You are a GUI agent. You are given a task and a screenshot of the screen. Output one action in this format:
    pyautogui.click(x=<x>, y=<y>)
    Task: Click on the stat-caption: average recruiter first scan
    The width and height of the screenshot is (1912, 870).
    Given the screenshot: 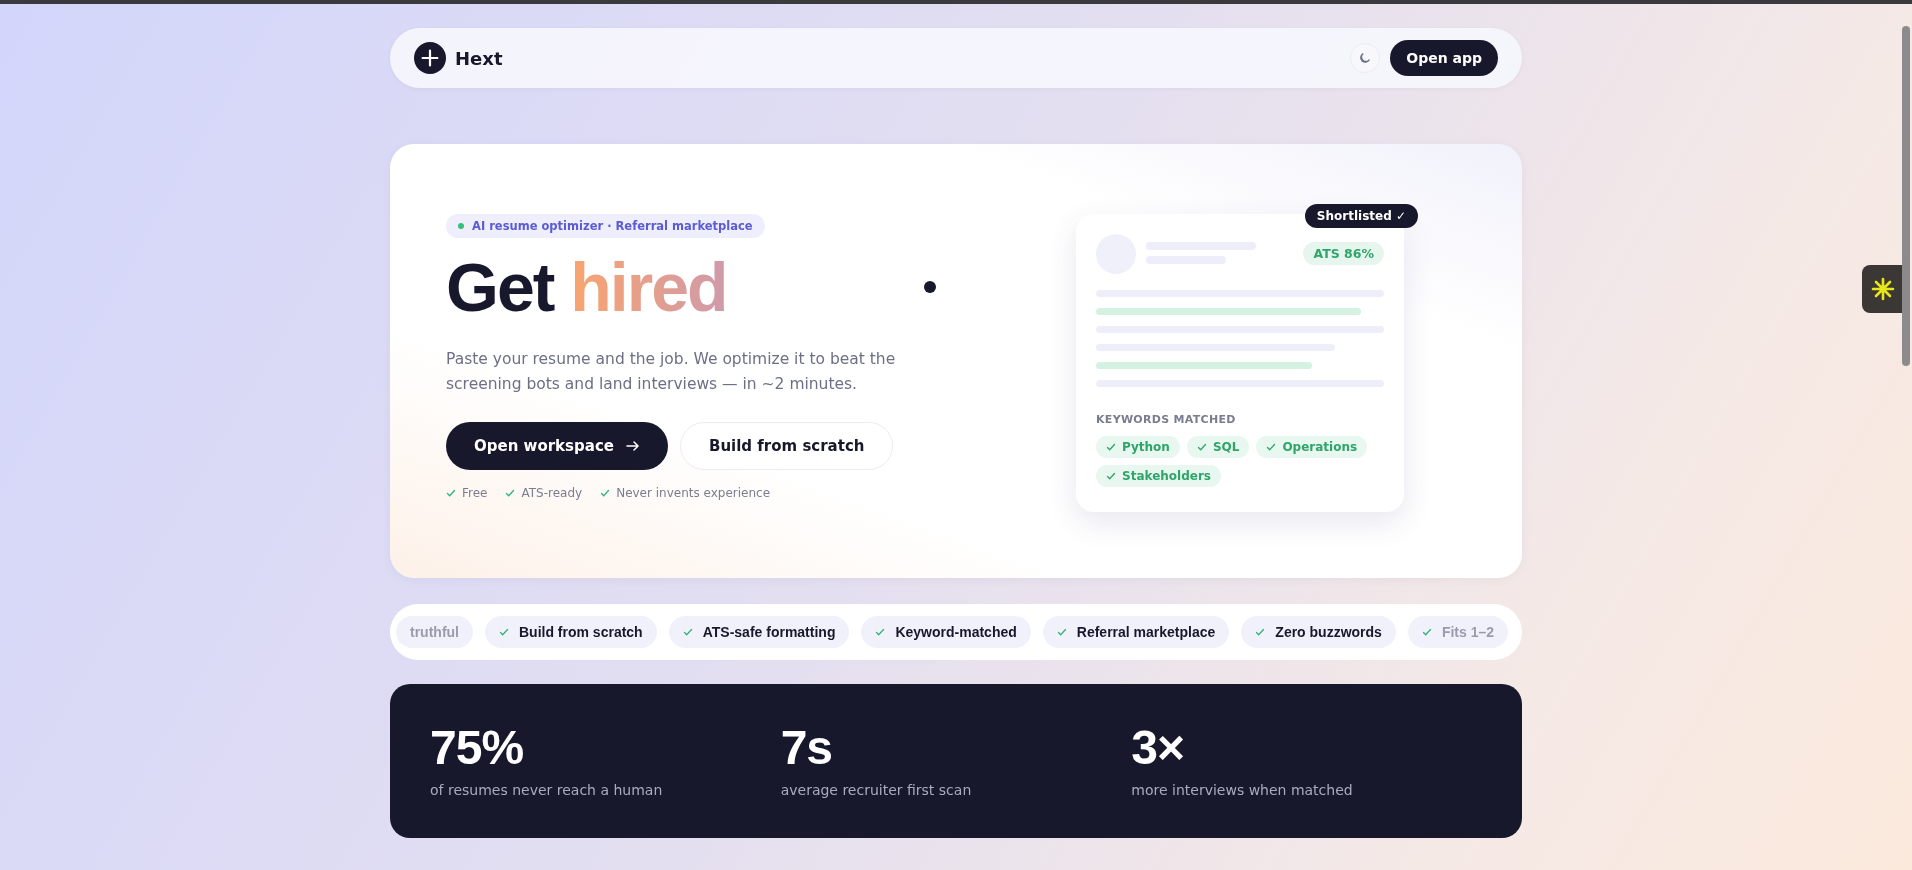 What is the action you would take?
    pyautogui.click(x=876, y=790)
    